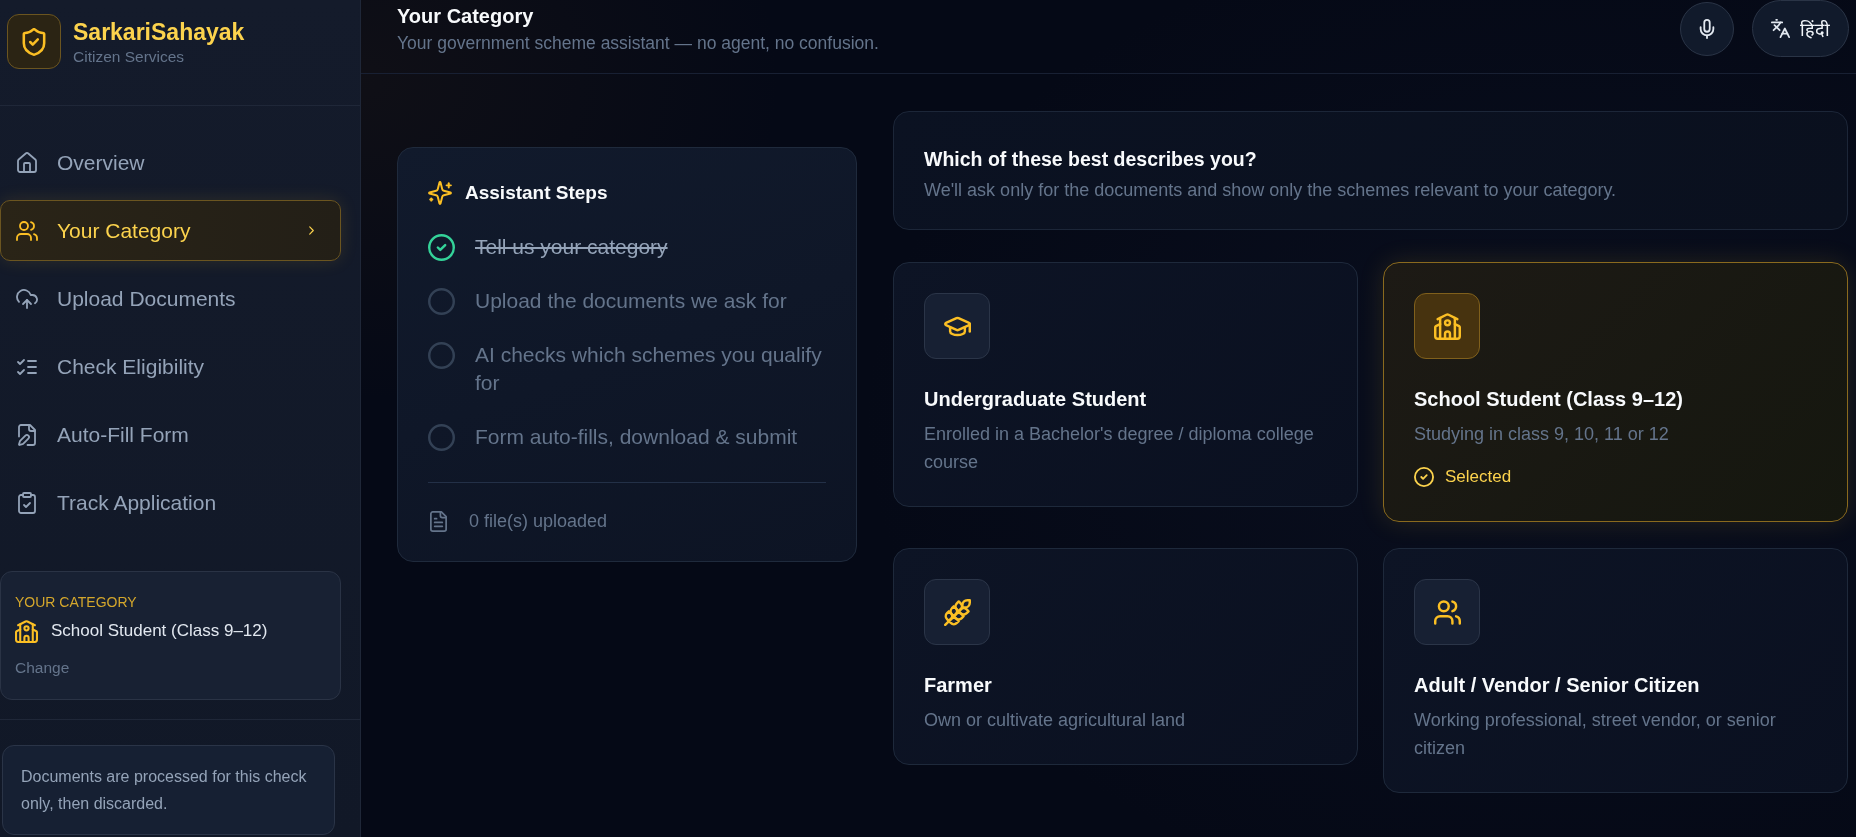  I want to click on clipboard-check-icon, so click(27, 502).